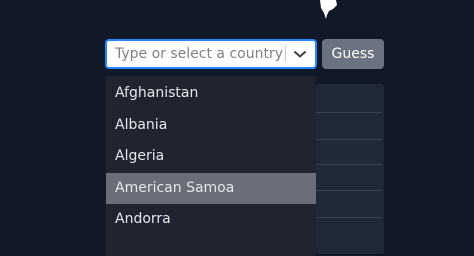  What do you see at coordinates (211, 157) in the screenshot?
I see `country-option: Algeria` at bounding box center [211, 157].